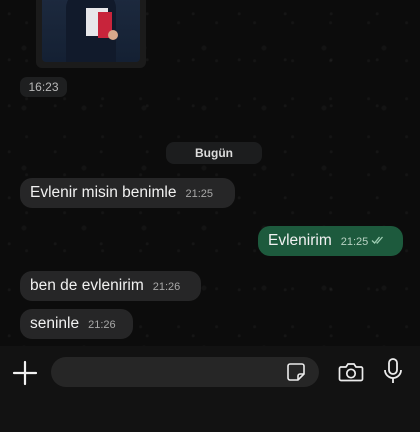 This screenshot has width=420, height=432. Describe the element at coordinates (214, 153) in the screenshot. I see `date-separator: Bugün` at that location.